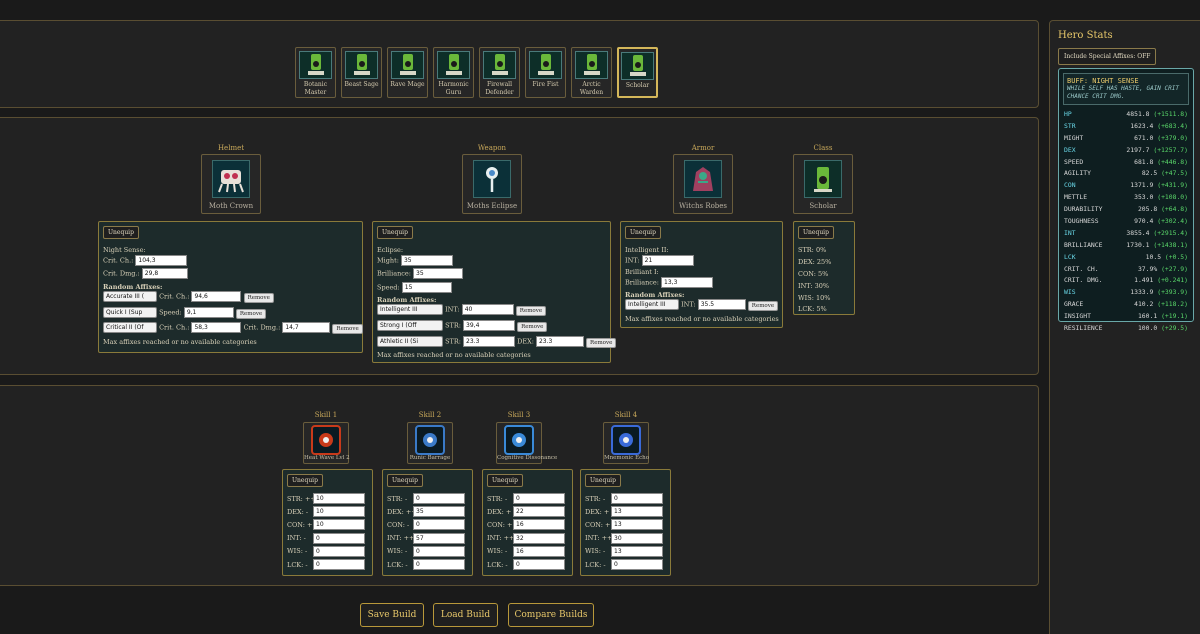  What do you see at coordinates (816, 232) in the screenshot?
I see `class-unequip-button: Unequip` at bounding box center [816, 232].